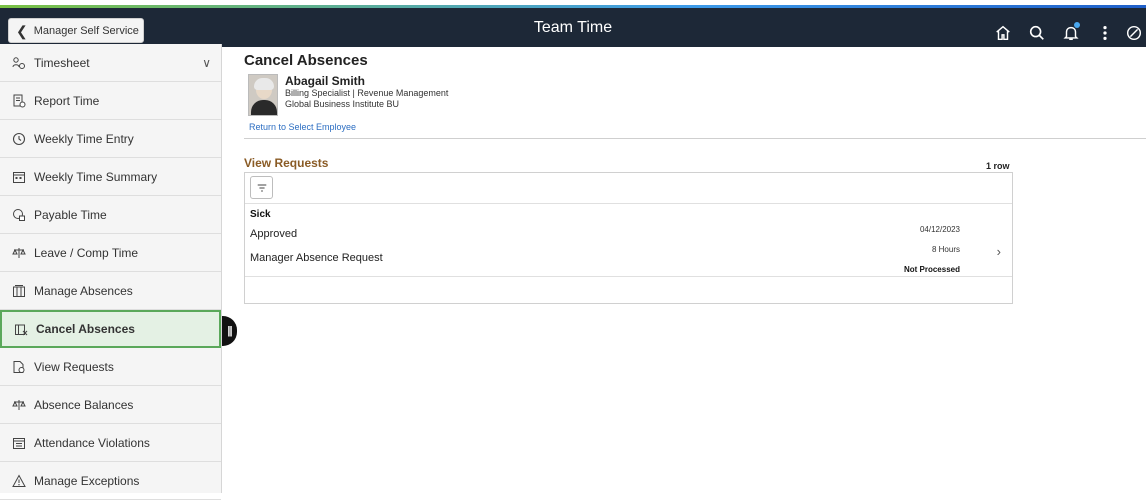 The image size is (1146, 500). What do you see at coordinates (21, 329) in the screenshot?
I see `cancel-absences-icon` at bounding box center [21, 329].